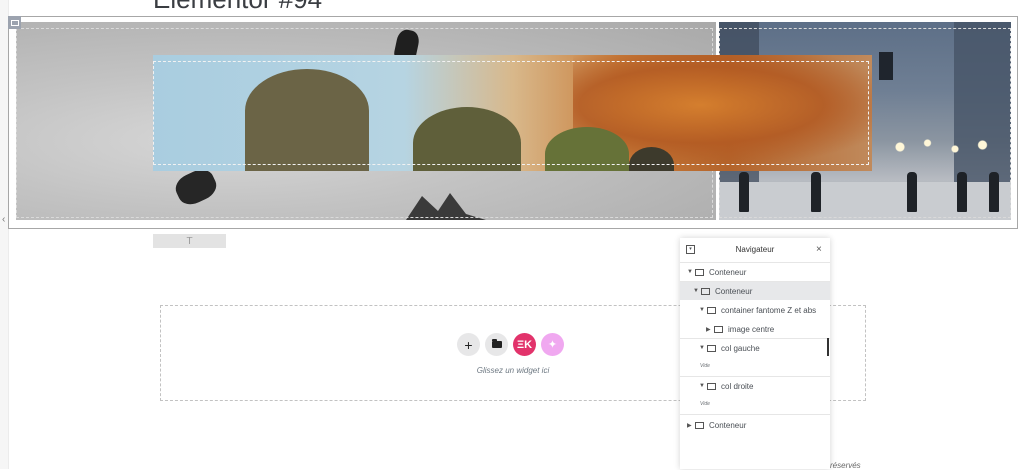 The image size is (1024, 470). I want to click on navigator-item-conteneur-2: ▶ Conteneur, so click(755, 425).